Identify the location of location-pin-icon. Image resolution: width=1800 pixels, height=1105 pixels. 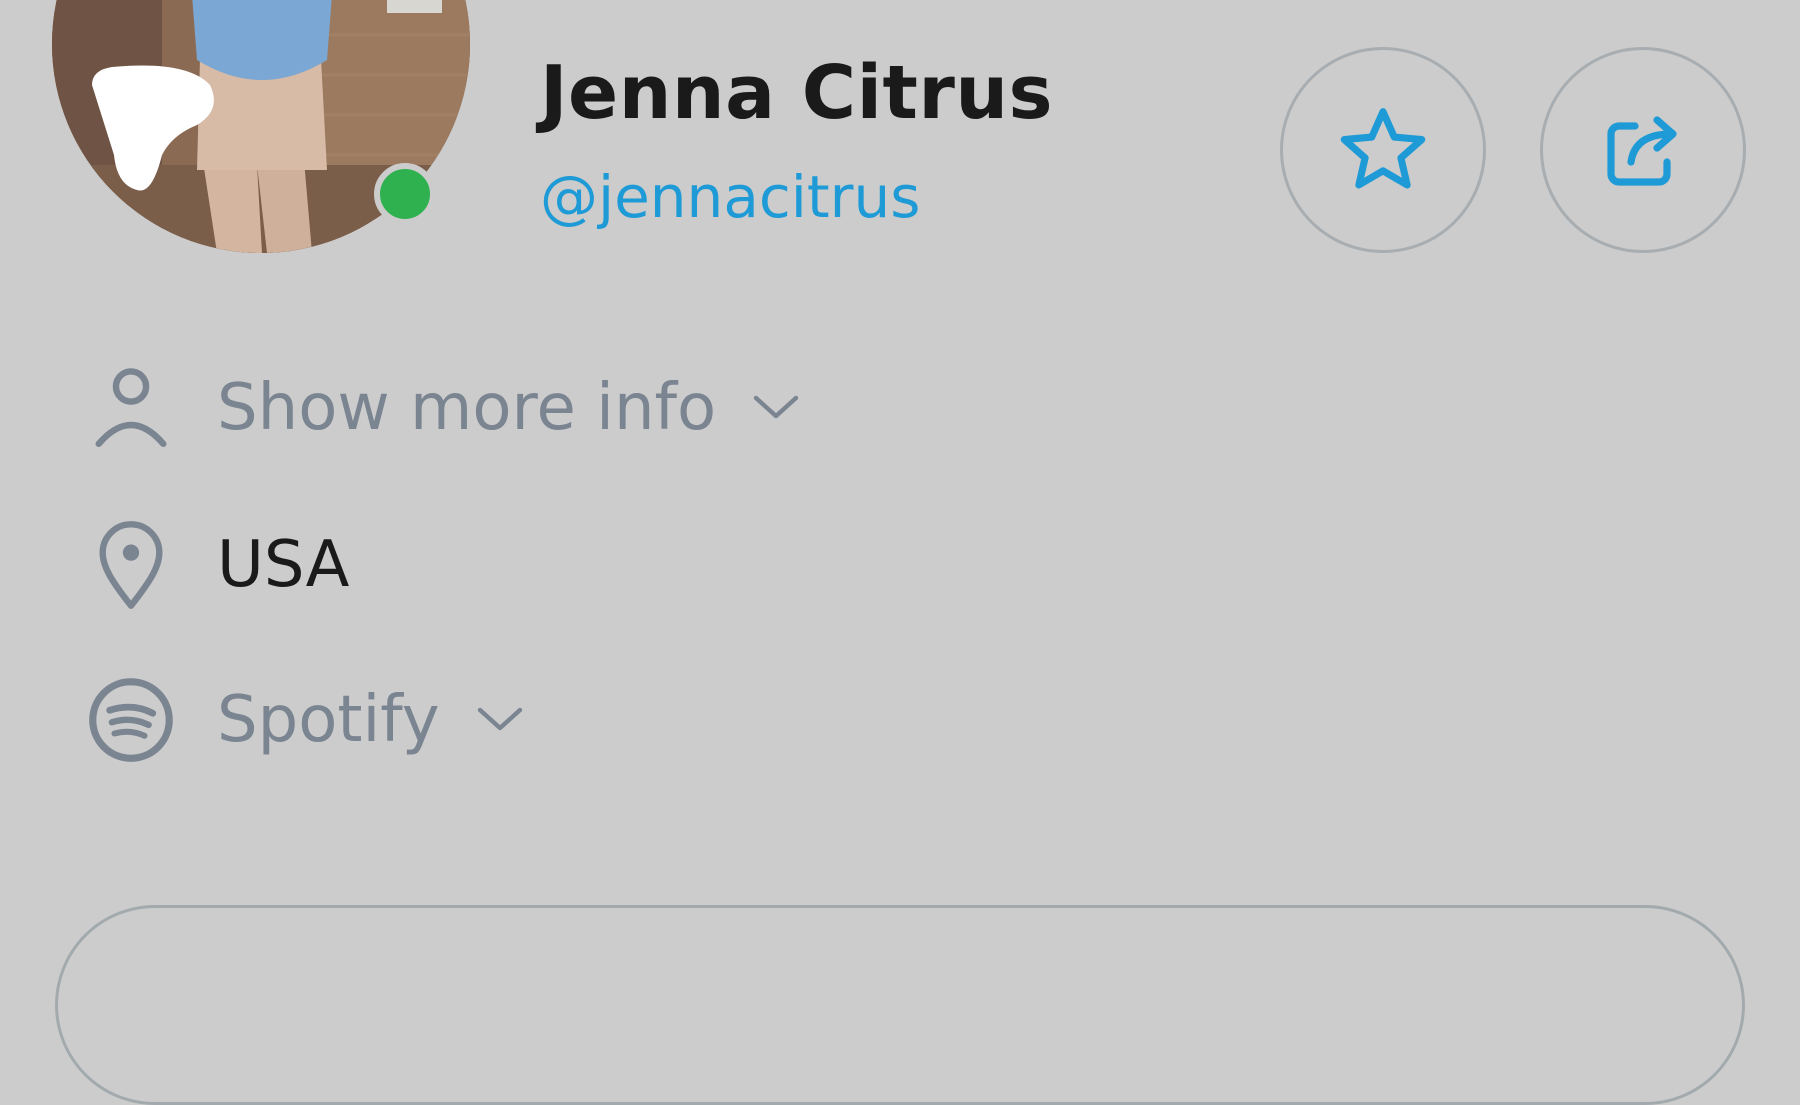
(131, 565).